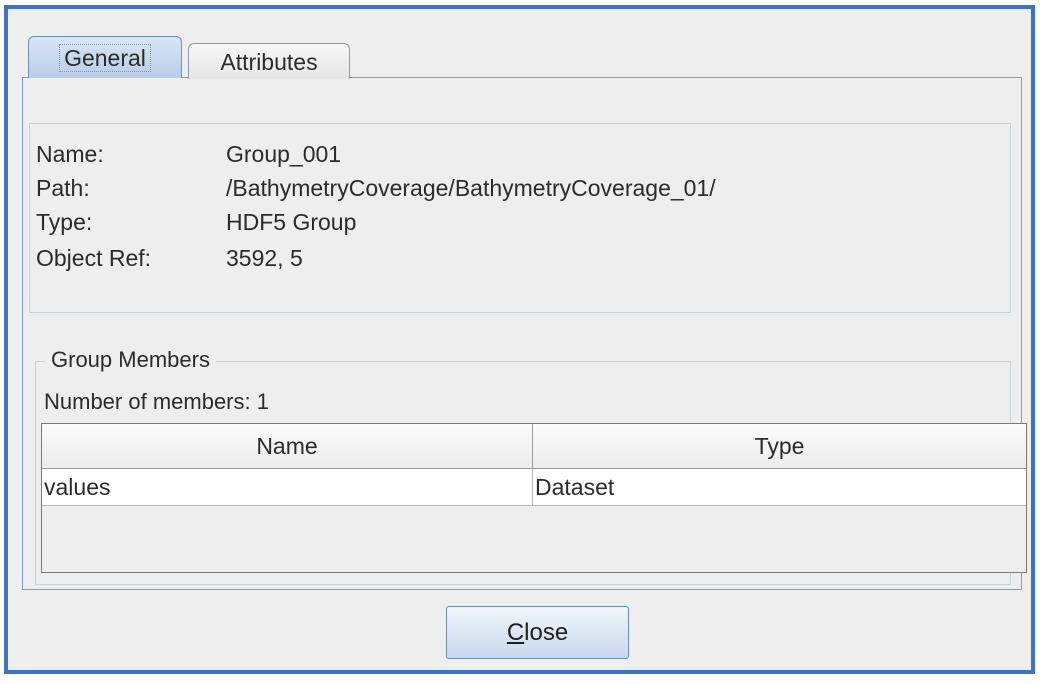 The height and width of the screenshot is (684, 1049). What do you see at coordinates (156, 401) in the screenshot?
I see `member-count-text: Number of members: 1` at bounding box center [156, 401].